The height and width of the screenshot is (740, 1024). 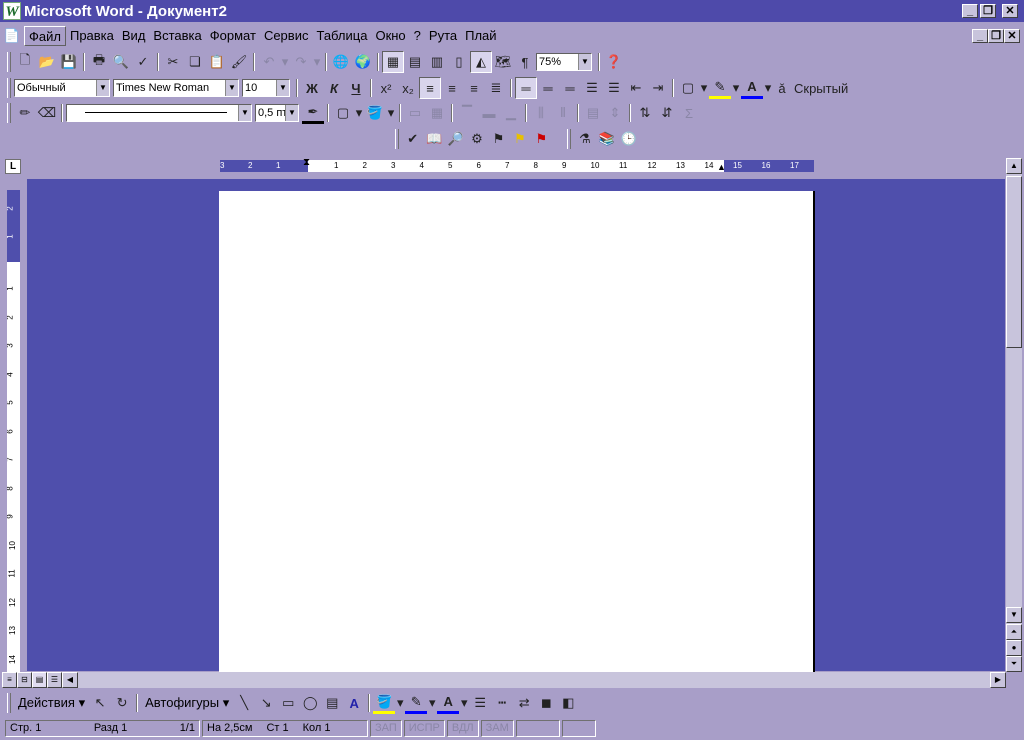 What do you see at coordinates (502, 703) in the screenshot?
I see `dash-style-icon: ┅` at bounding box center [502, 703].